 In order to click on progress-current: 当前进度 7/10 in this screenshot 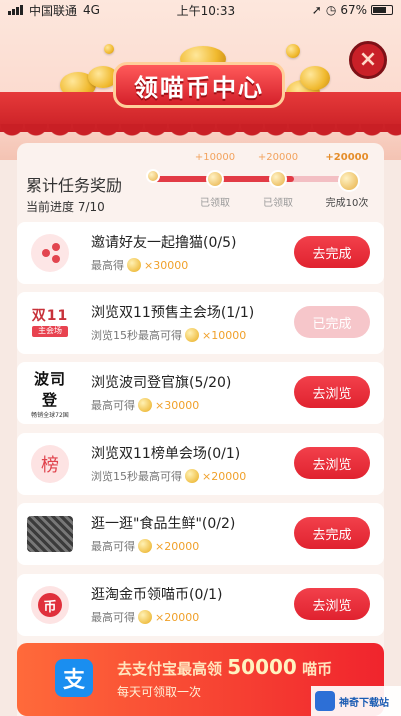, I will do `click(65, 207)`.